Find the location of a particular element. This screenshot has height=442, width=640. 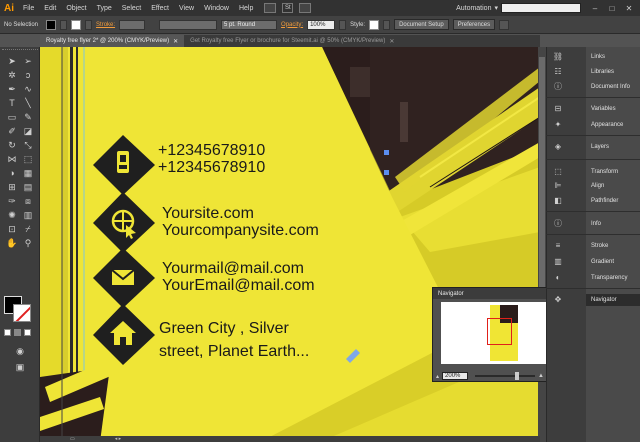

column-graph-tool-icon: ▥ is located at coordinates (28, 215).